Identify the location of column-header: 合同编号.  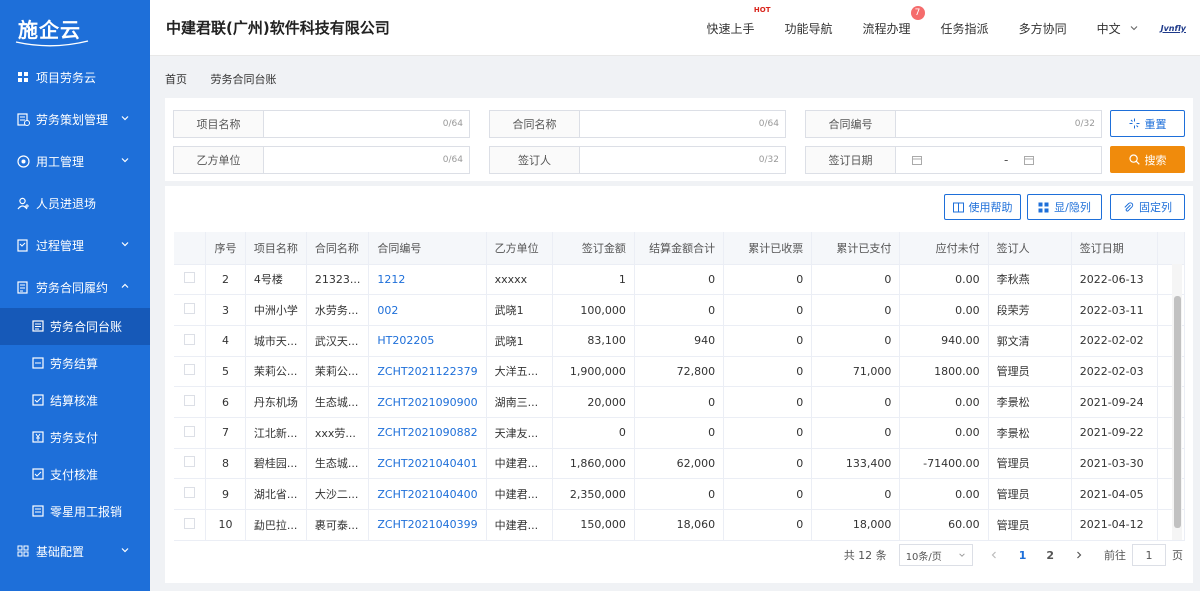
(427, 248).